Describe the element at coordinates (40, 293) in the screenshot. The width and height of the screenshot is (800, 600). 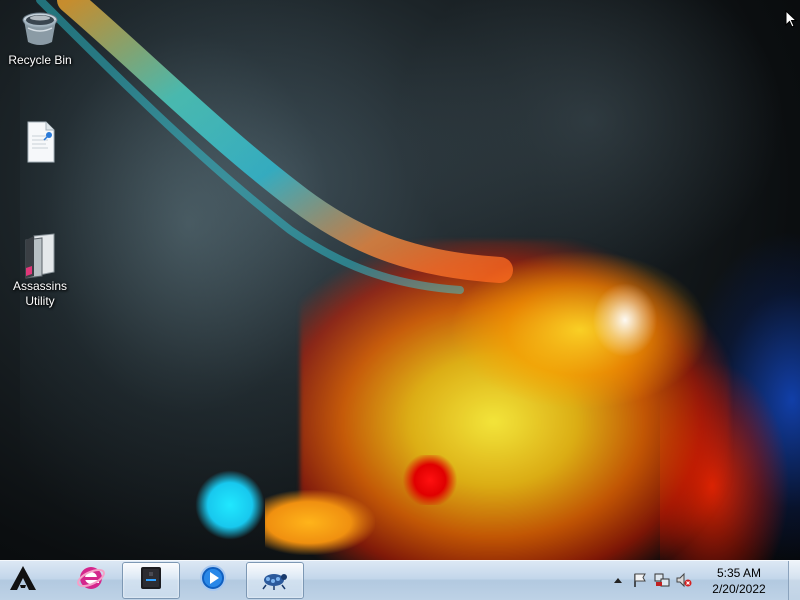
I see `desktop-icon-label: Assassins Utility` at that location.